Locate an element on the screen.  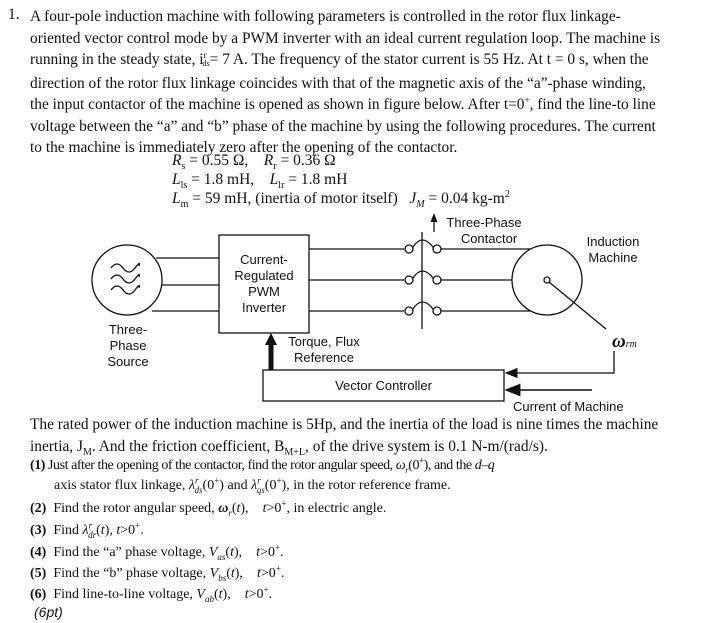
reference-arrow-shaft is located at coordinates (271, 356).